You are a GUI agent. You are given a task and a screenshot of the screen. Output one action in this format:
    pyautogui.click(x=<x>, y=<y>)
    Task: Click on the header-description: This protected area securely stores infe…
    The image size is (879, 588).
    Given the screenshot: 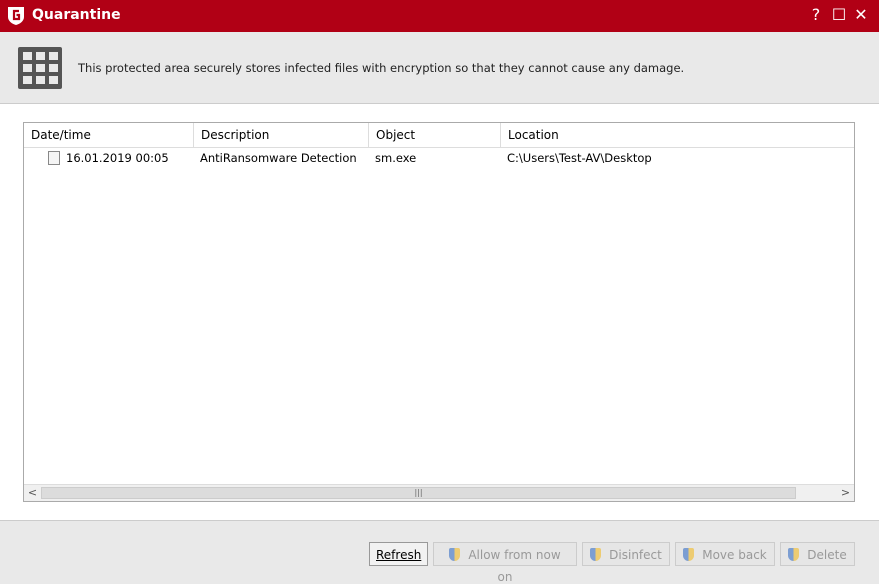 What is the action you would take?
    pyautogui.click(x=381, y=68)
    